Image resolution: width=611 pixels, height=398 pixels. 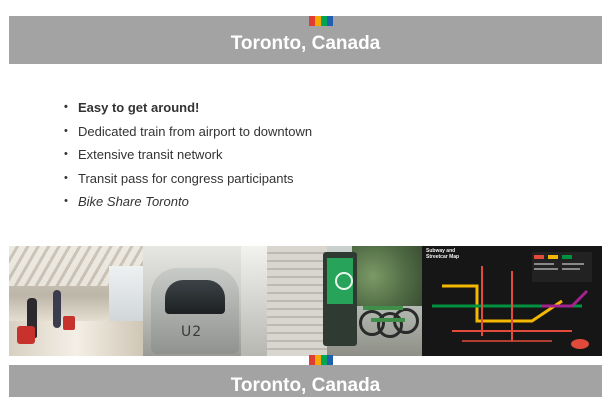 What do you see at coordinates (192, 332) in the screenshot?
I see `train-logo: U2` at bounding box center [192, 332].